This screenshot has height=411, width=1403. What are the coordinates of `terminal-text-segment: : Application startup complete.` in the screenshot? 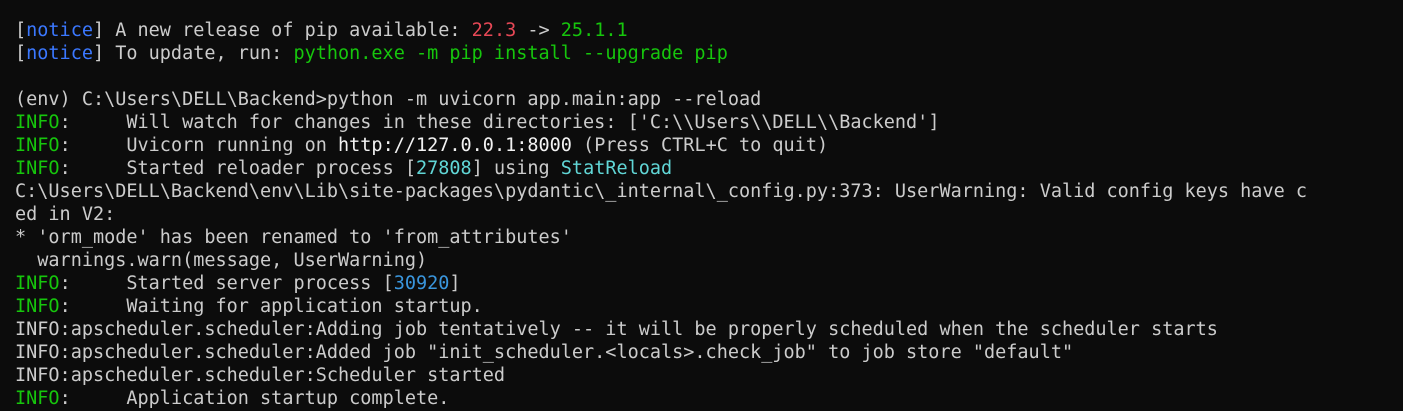 It's located at (254, 398).